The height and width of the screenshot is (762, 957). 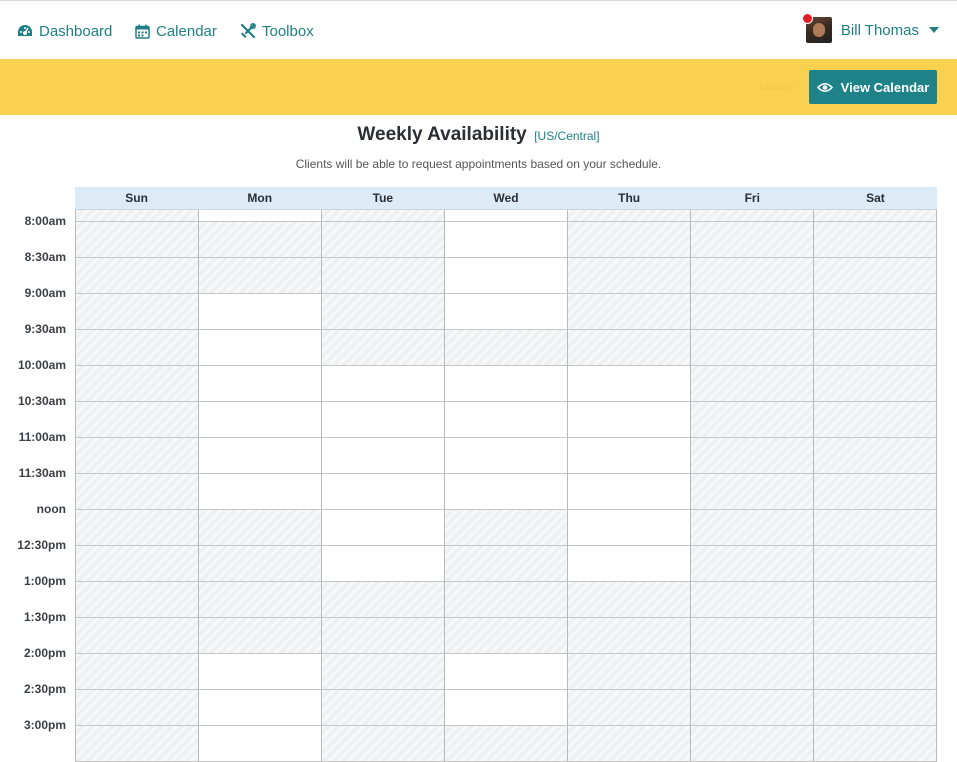 What do you see at coordinates (870, 28) in the screenshot?
I see `user-menu: Bill Thomas` at bounding box center [870, 28].